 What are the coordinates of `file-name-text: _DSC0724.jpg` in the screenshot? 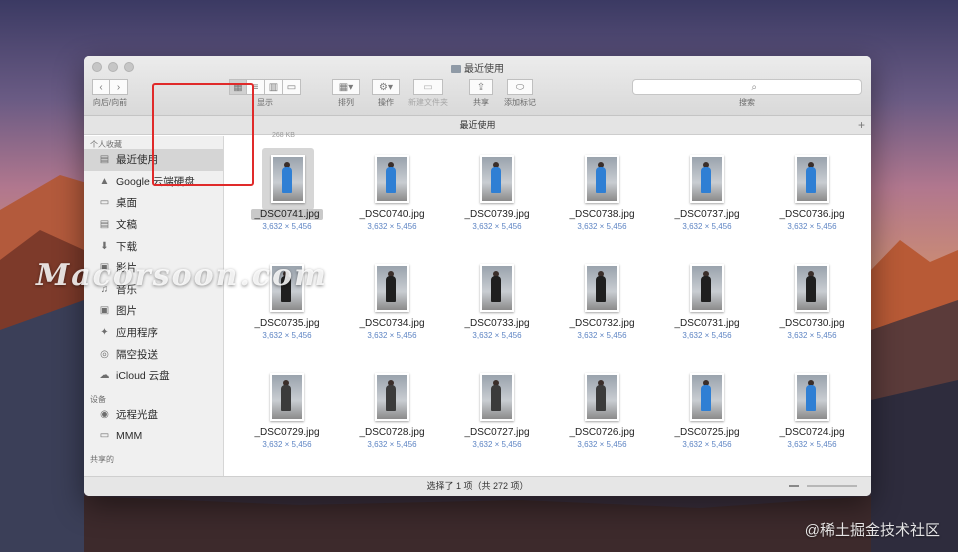 It's located at (812, 432).